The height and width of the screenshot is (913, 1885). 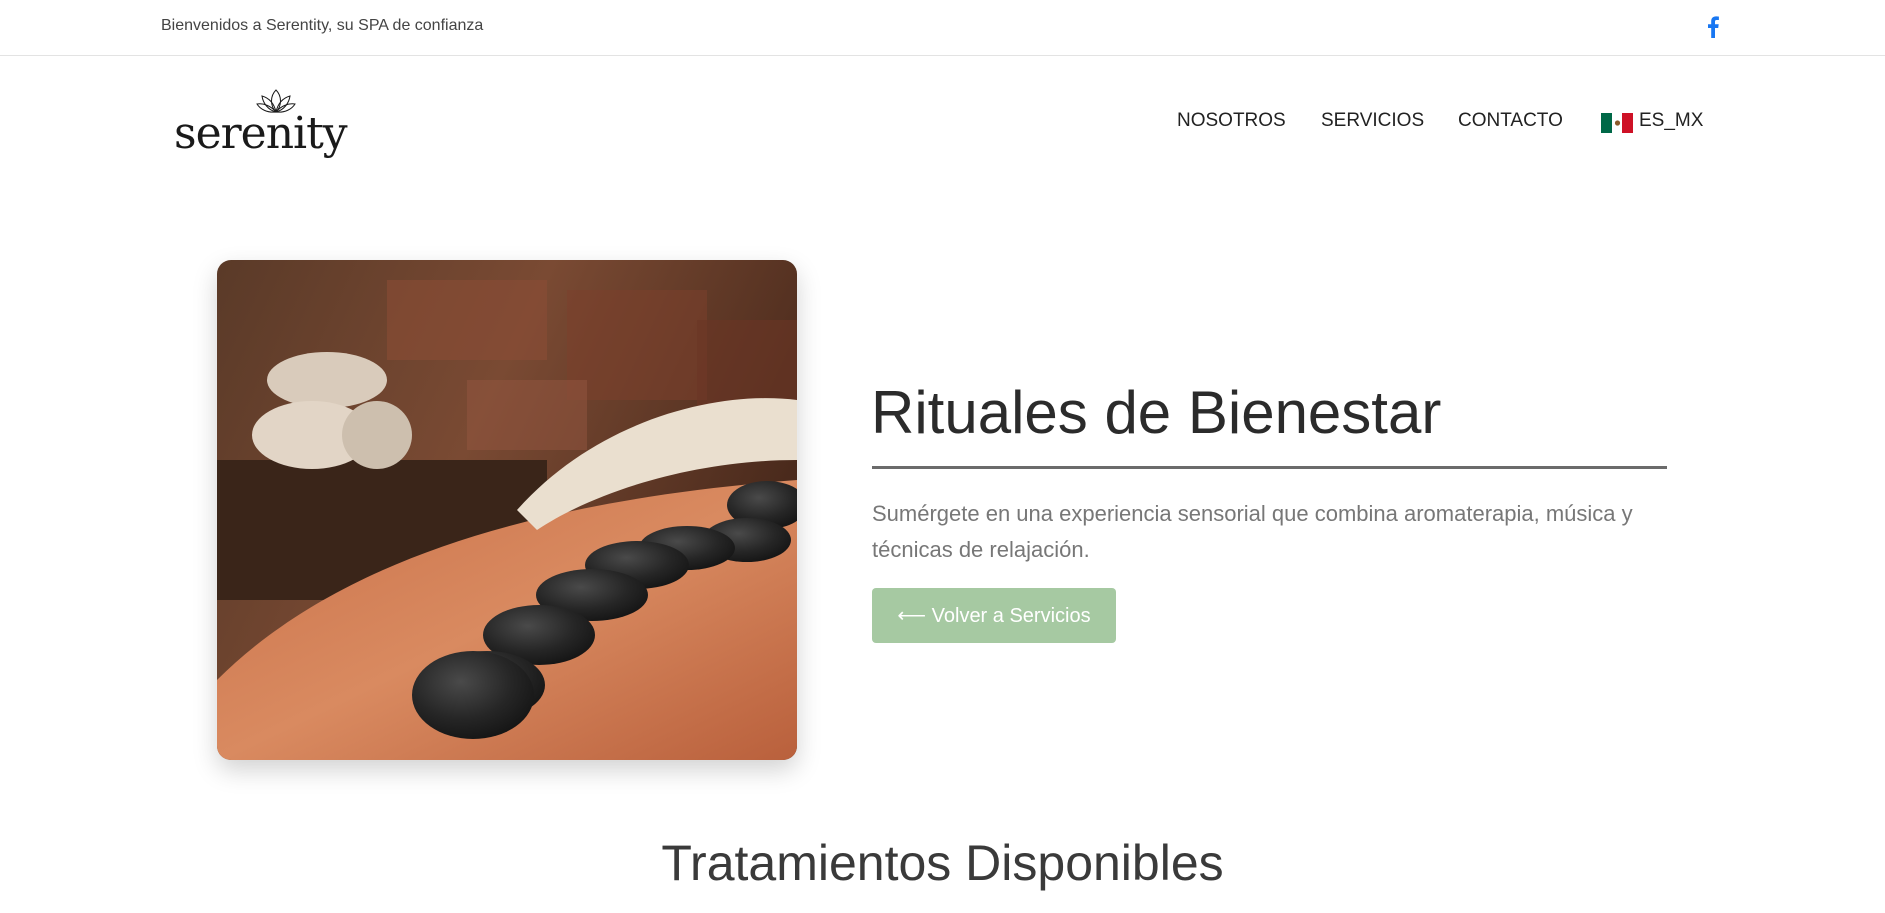 What do you see at coordinates (1617, 123) in the screenshot?
I see `mexico-flag-icon` at bounding box center [1617, 123].